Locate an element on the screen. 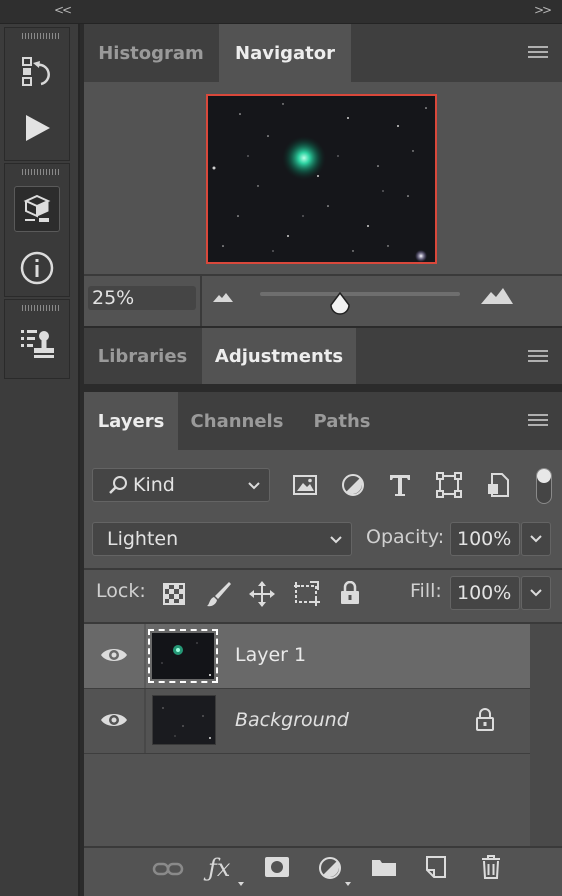 The image size is (562, 896). collapse-toolbar-button: << is located at coordinates (63, 10).